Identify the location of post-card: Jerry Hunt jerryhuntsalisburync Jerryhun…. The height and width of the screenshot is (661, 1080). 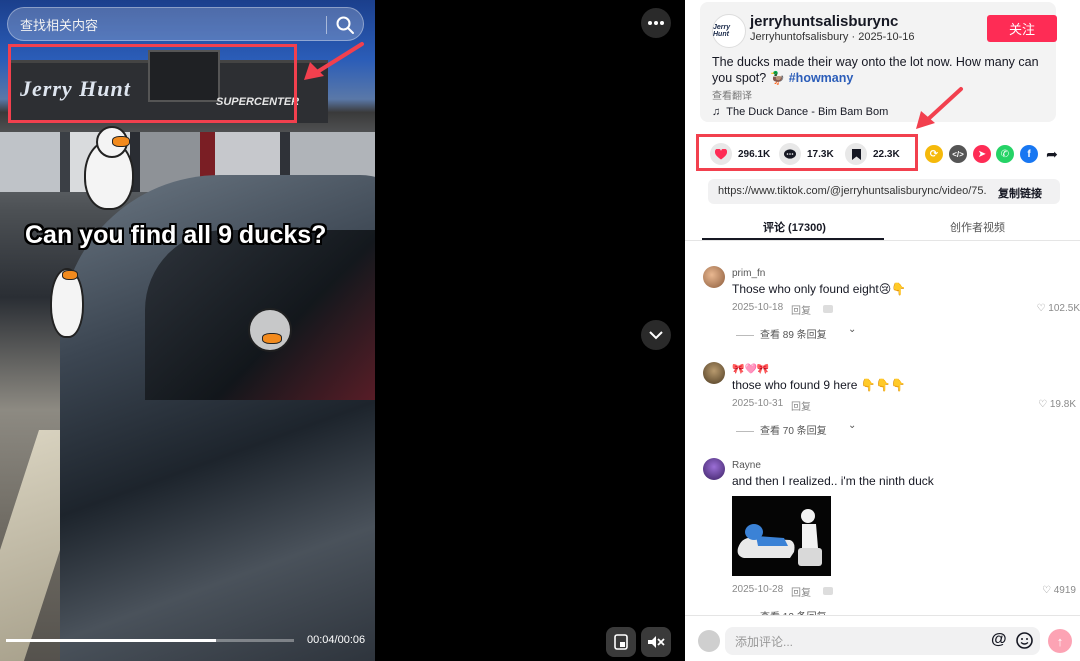
(878, 62).